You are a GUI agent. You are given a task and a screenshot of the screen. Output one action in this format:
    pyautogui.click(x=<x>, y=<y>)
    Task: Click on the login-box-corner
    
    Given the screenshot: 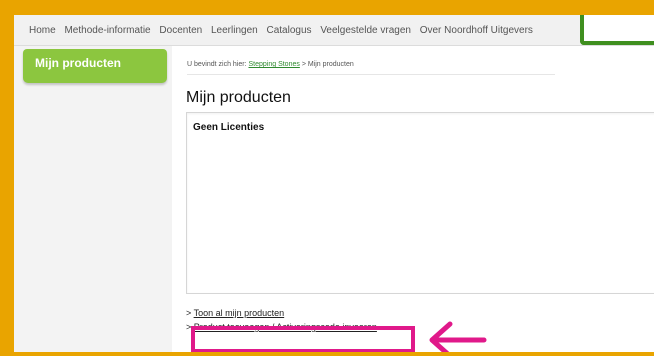 What is the action you would take?
    pyautogui.click(x=617, y=30)
    